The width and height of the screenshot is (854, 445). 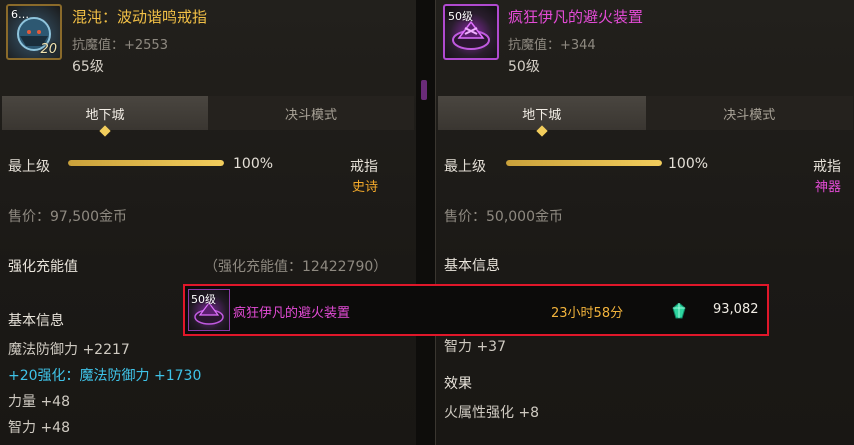 What do you see at coordinates (492, 413) in the screenshot?
I see `effect-line: 火属性强化 +8` at bounding box center [492, 413].